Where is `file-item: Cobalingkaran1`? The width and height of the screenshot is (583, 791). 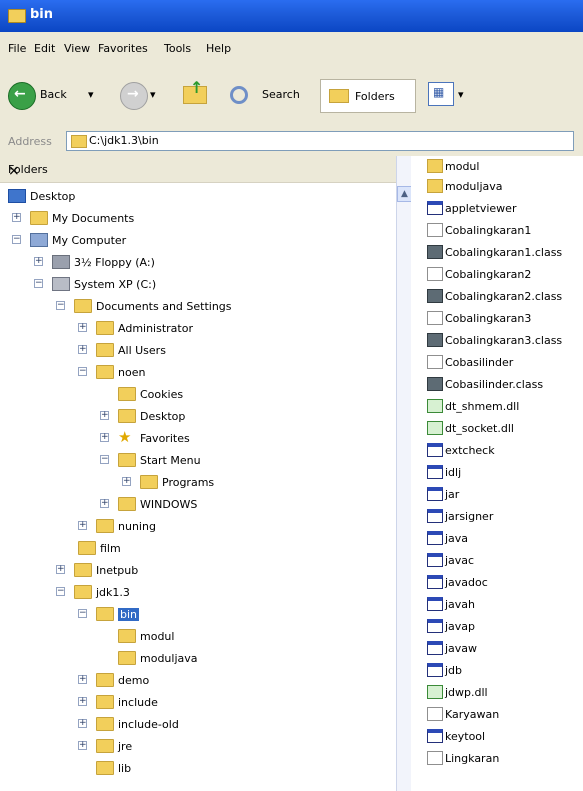
file-item: Cobalingkaran1 is located at coordinates (497, 230).